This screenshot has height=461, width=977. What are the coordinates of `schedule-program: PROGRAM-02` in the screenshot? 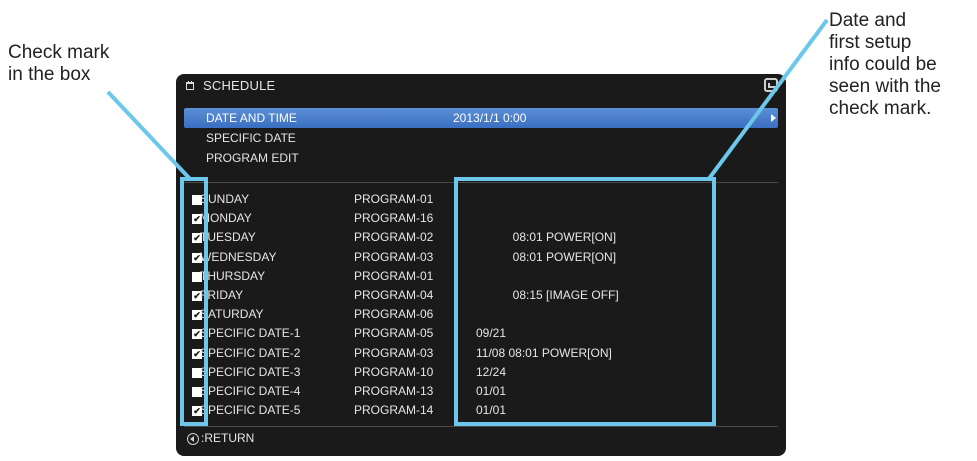 It's located at (394, 237).